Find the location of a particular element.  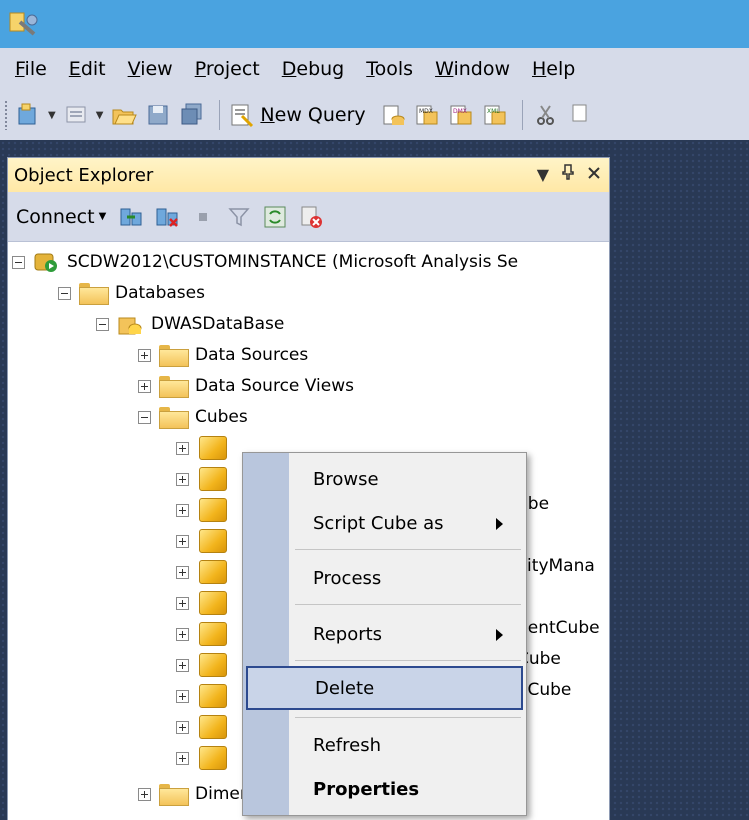

data-sources-label: Data Sources is located at coordinates (252, 355).